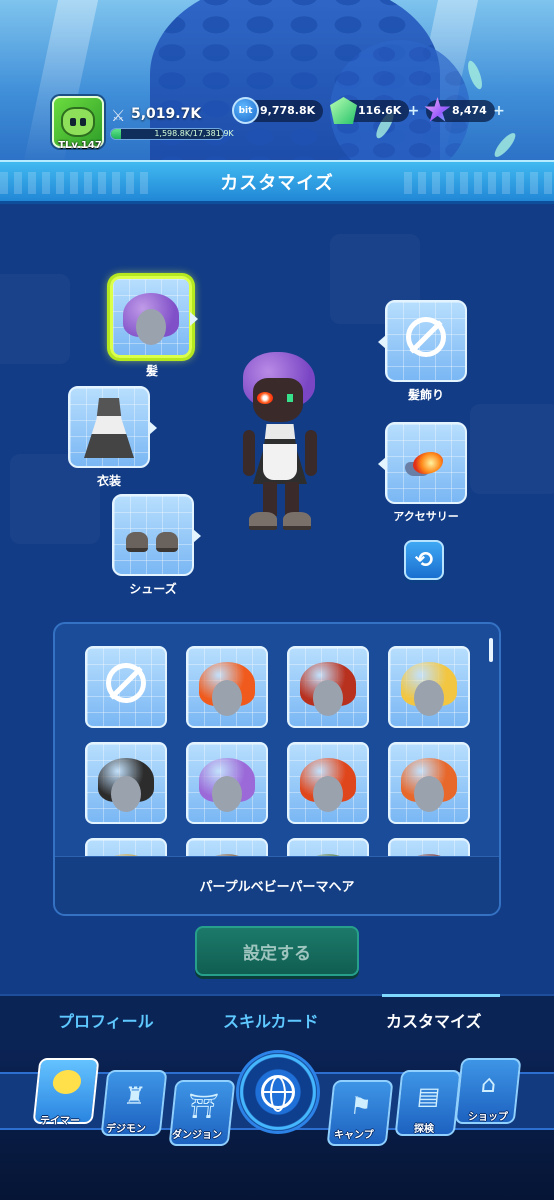  What do you see at coordinates (118, 115) in the screenshot?
I see `crossed-swords-icon: ⚔` at bounding box center [118, 115].